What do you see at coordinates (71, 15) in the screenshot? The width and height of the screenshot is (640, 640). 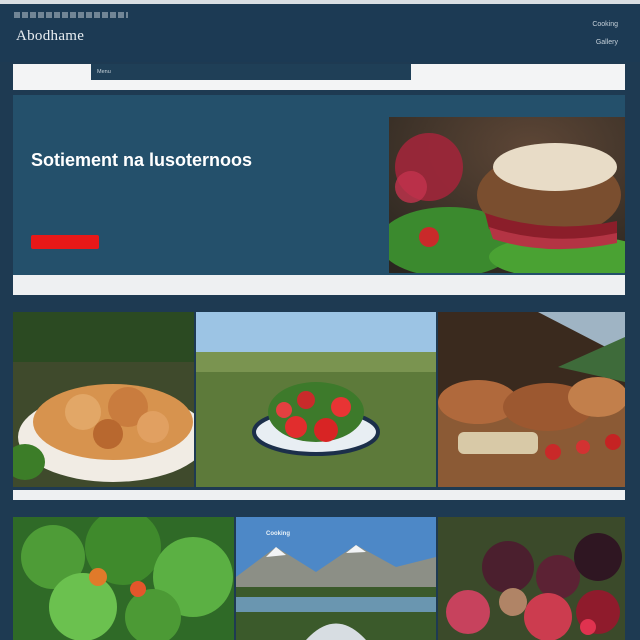 I see `top-banner-text` at bounding box center [71, 15].